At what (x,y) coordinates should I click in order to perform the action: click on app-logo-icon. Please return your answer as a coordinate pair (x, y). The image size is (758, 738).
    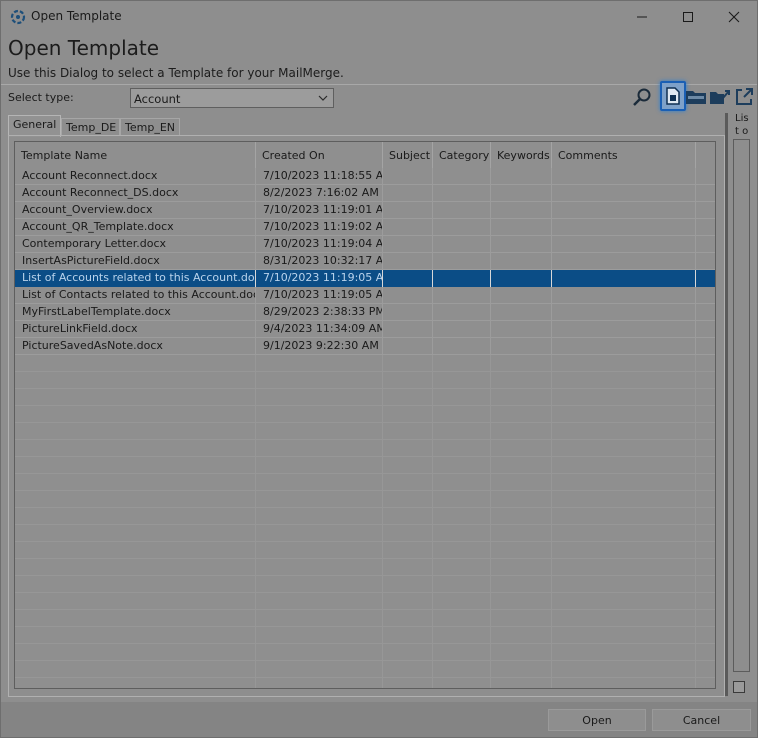
    Looking at the image, I should click on (18, 17).